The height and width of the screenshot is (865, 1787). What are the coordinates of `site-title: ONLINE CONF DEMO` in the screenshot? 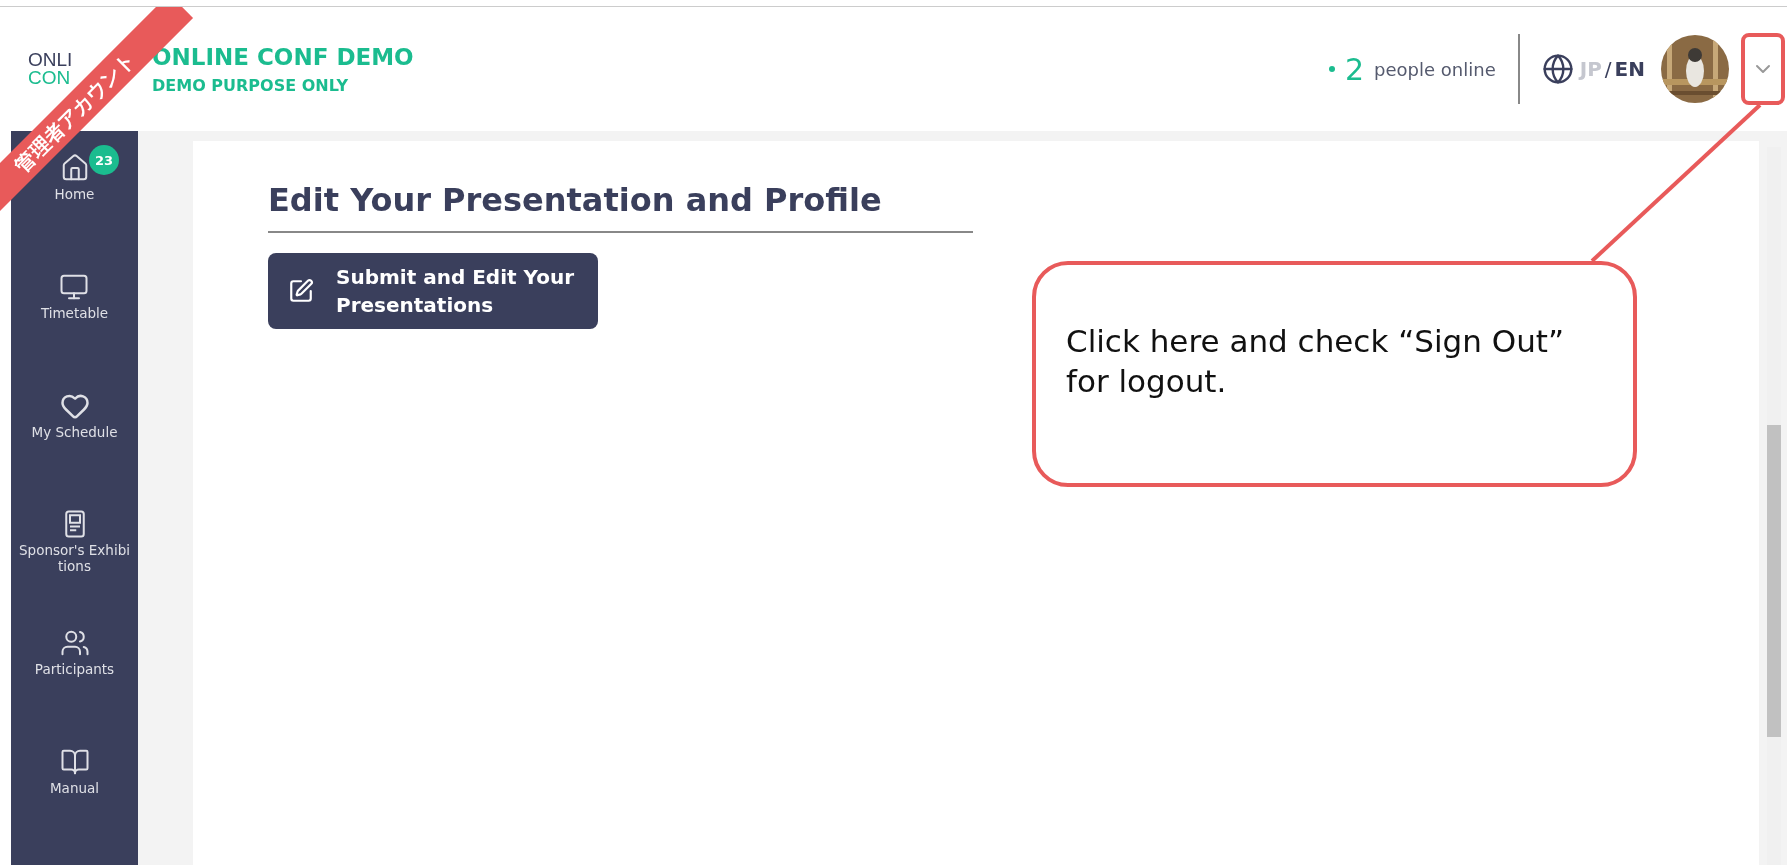 It's located at (283, 56).